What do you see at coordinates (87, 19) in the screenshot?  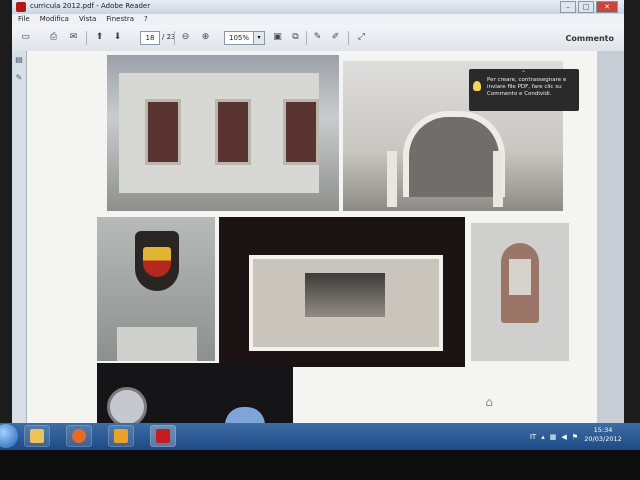 I see `menu-vista: Vista` at bounding box center [87, 19].